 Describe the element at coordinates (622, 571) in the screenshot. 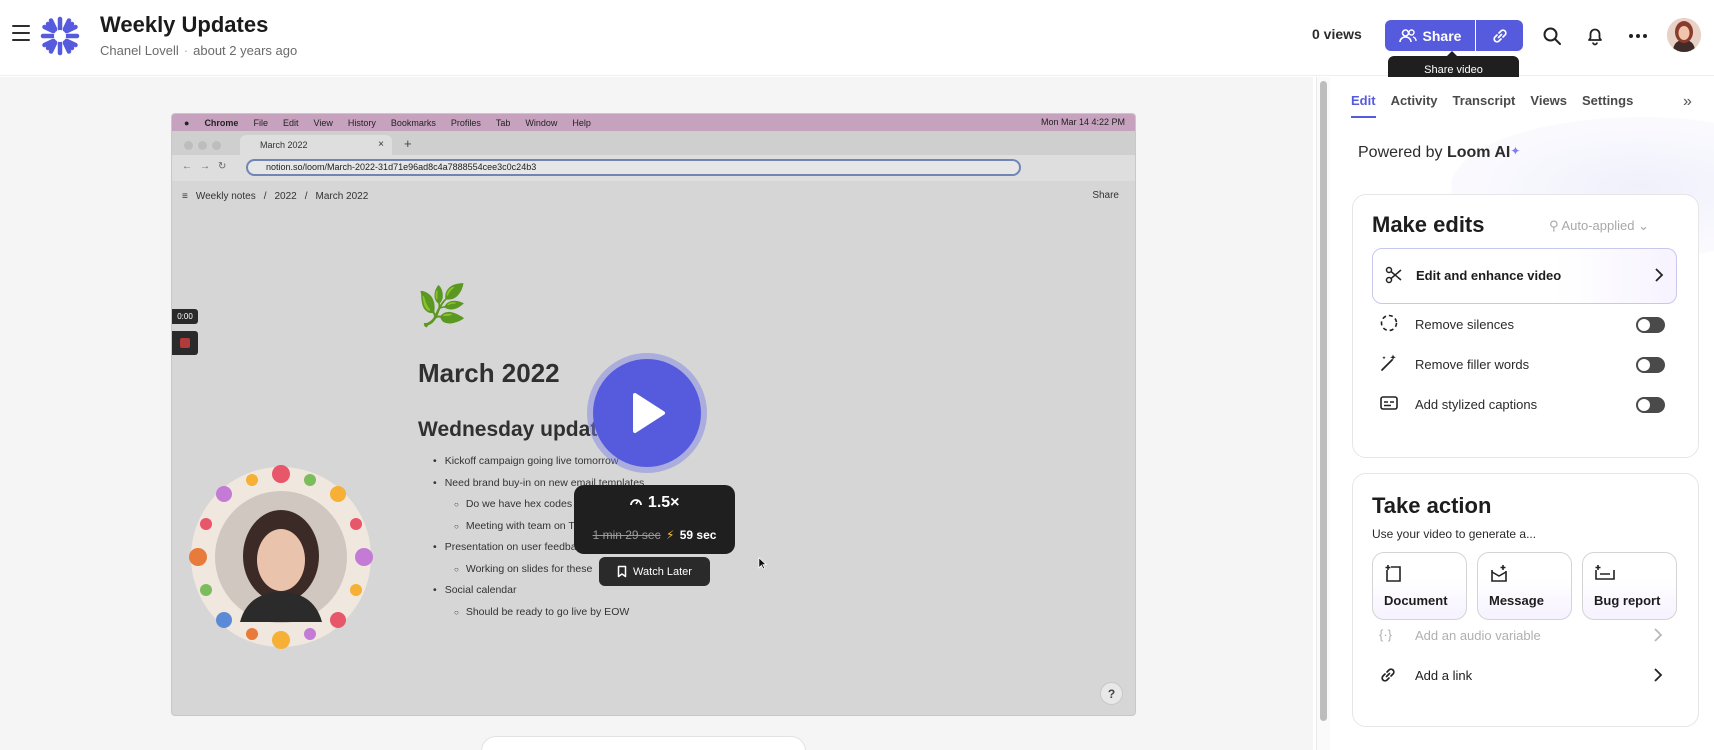

I see `bookmark-icon` at that location.